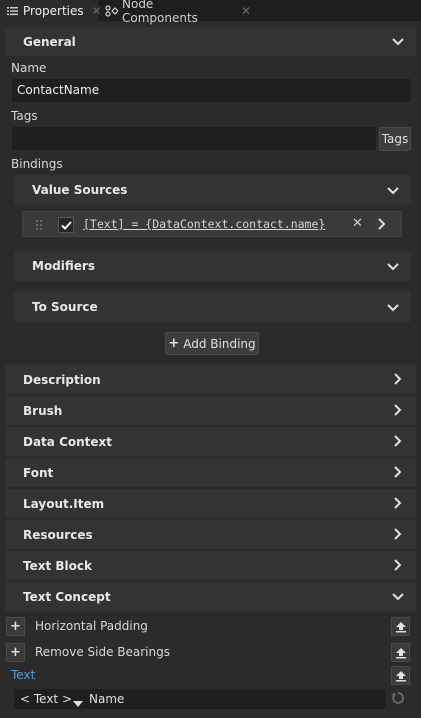  I want to click on add-binding-label: Add Binding, so click(219, 343).